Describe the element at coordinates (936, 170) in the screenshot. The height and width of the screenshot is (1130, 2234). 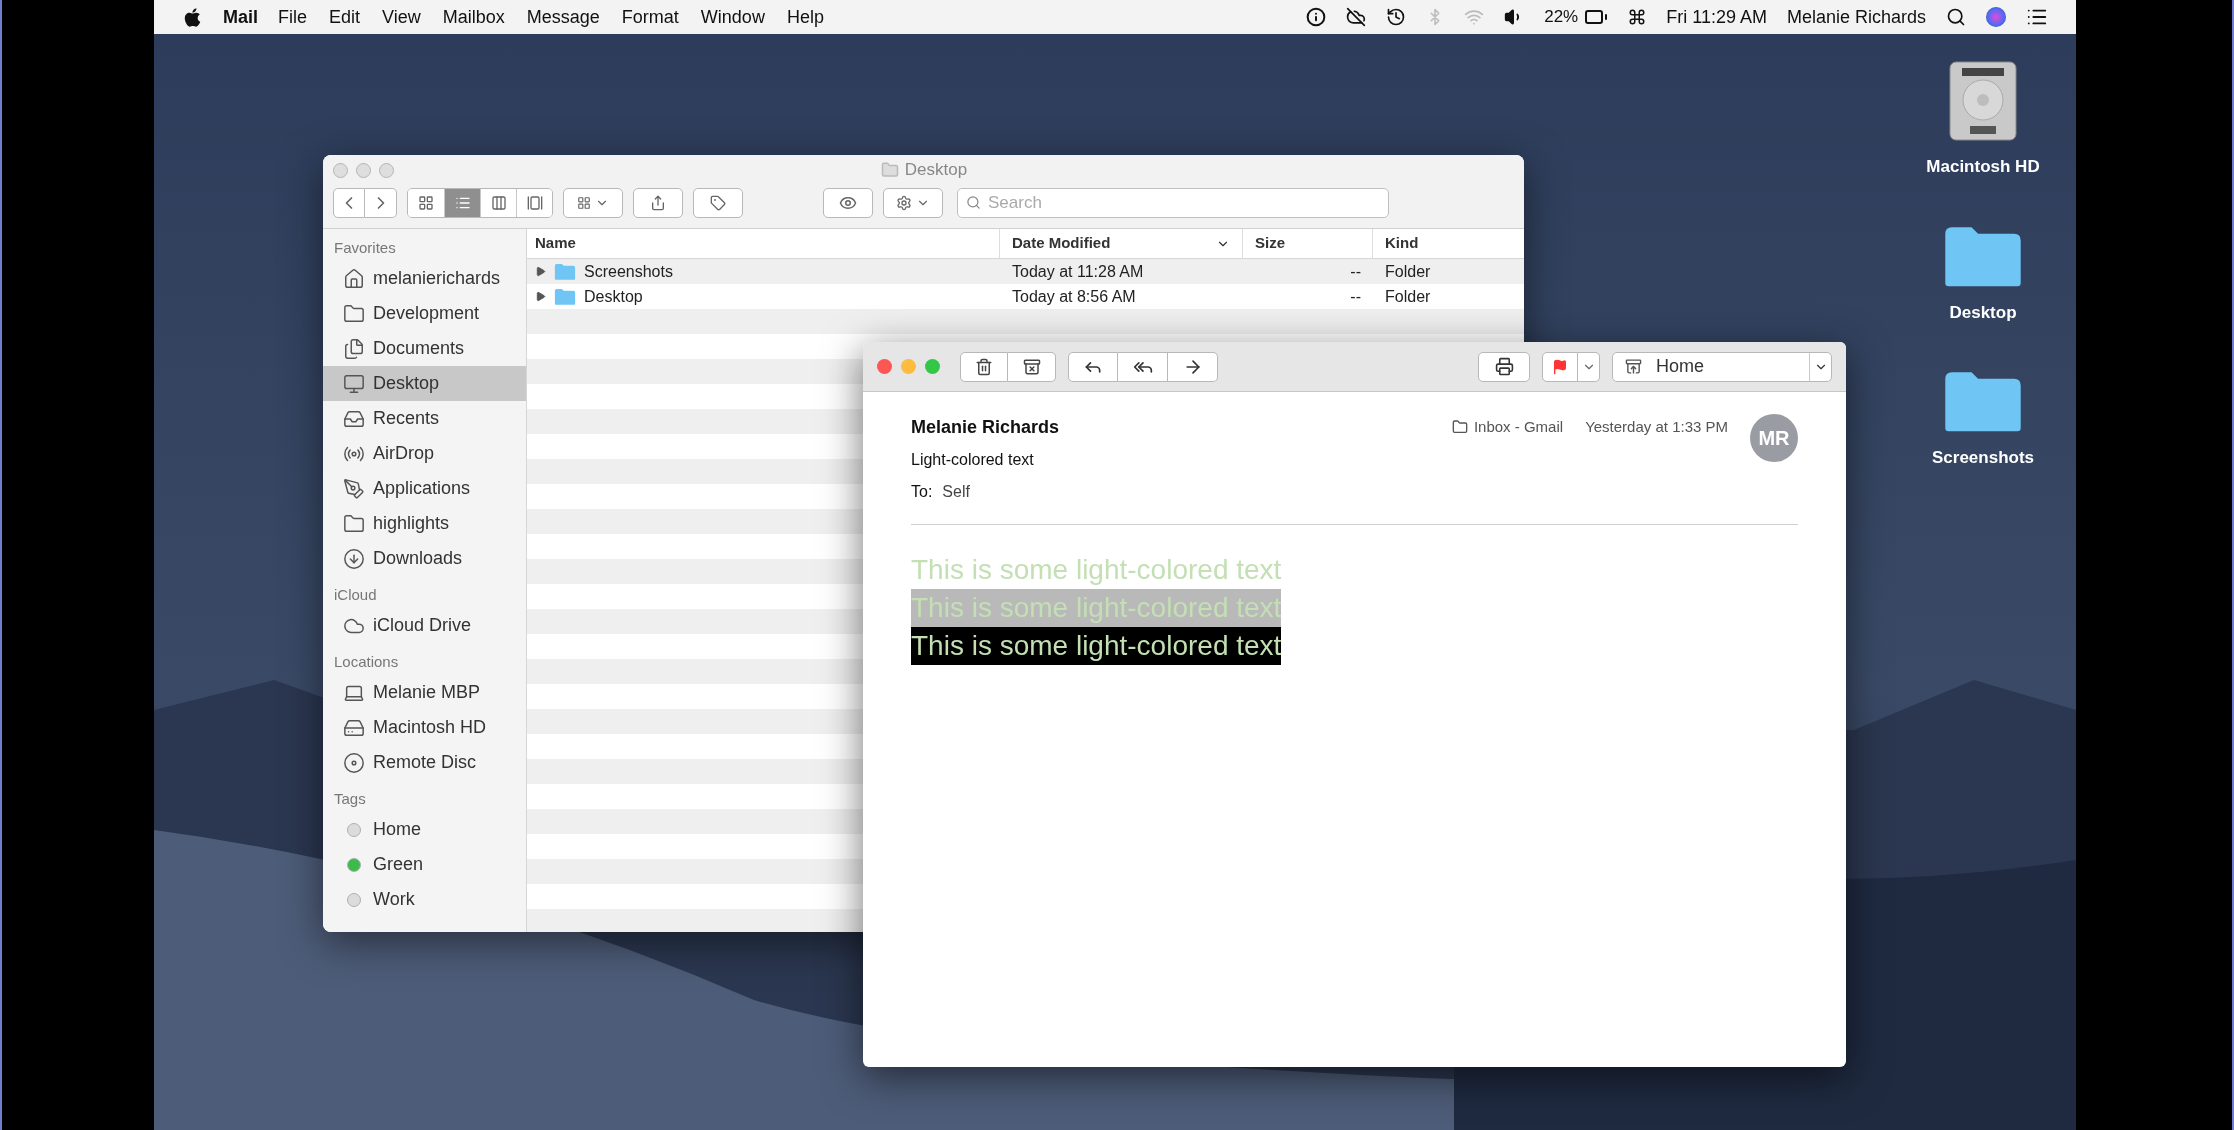
I see `window-title: Desktop` at that location.